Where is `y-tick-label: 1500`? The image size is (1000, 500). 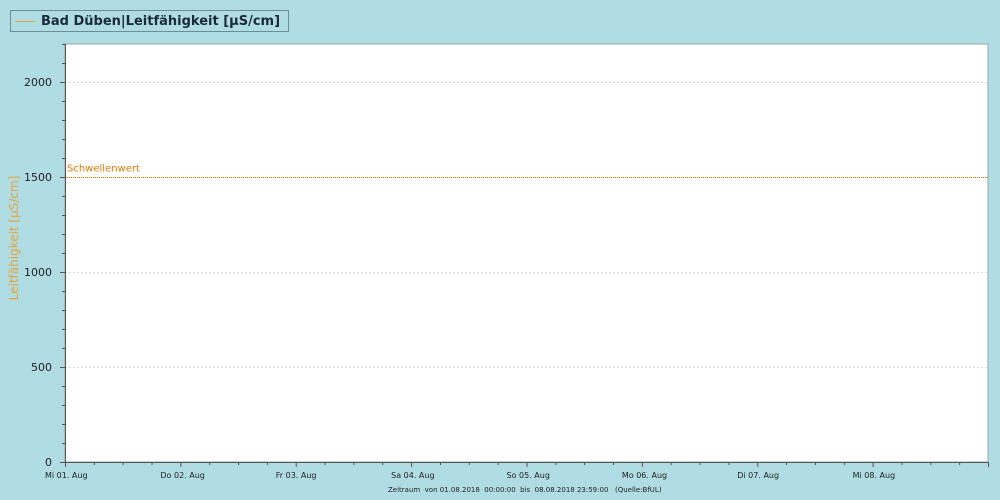 y-tick-label: 1500 is located at coordinates (38, 177).